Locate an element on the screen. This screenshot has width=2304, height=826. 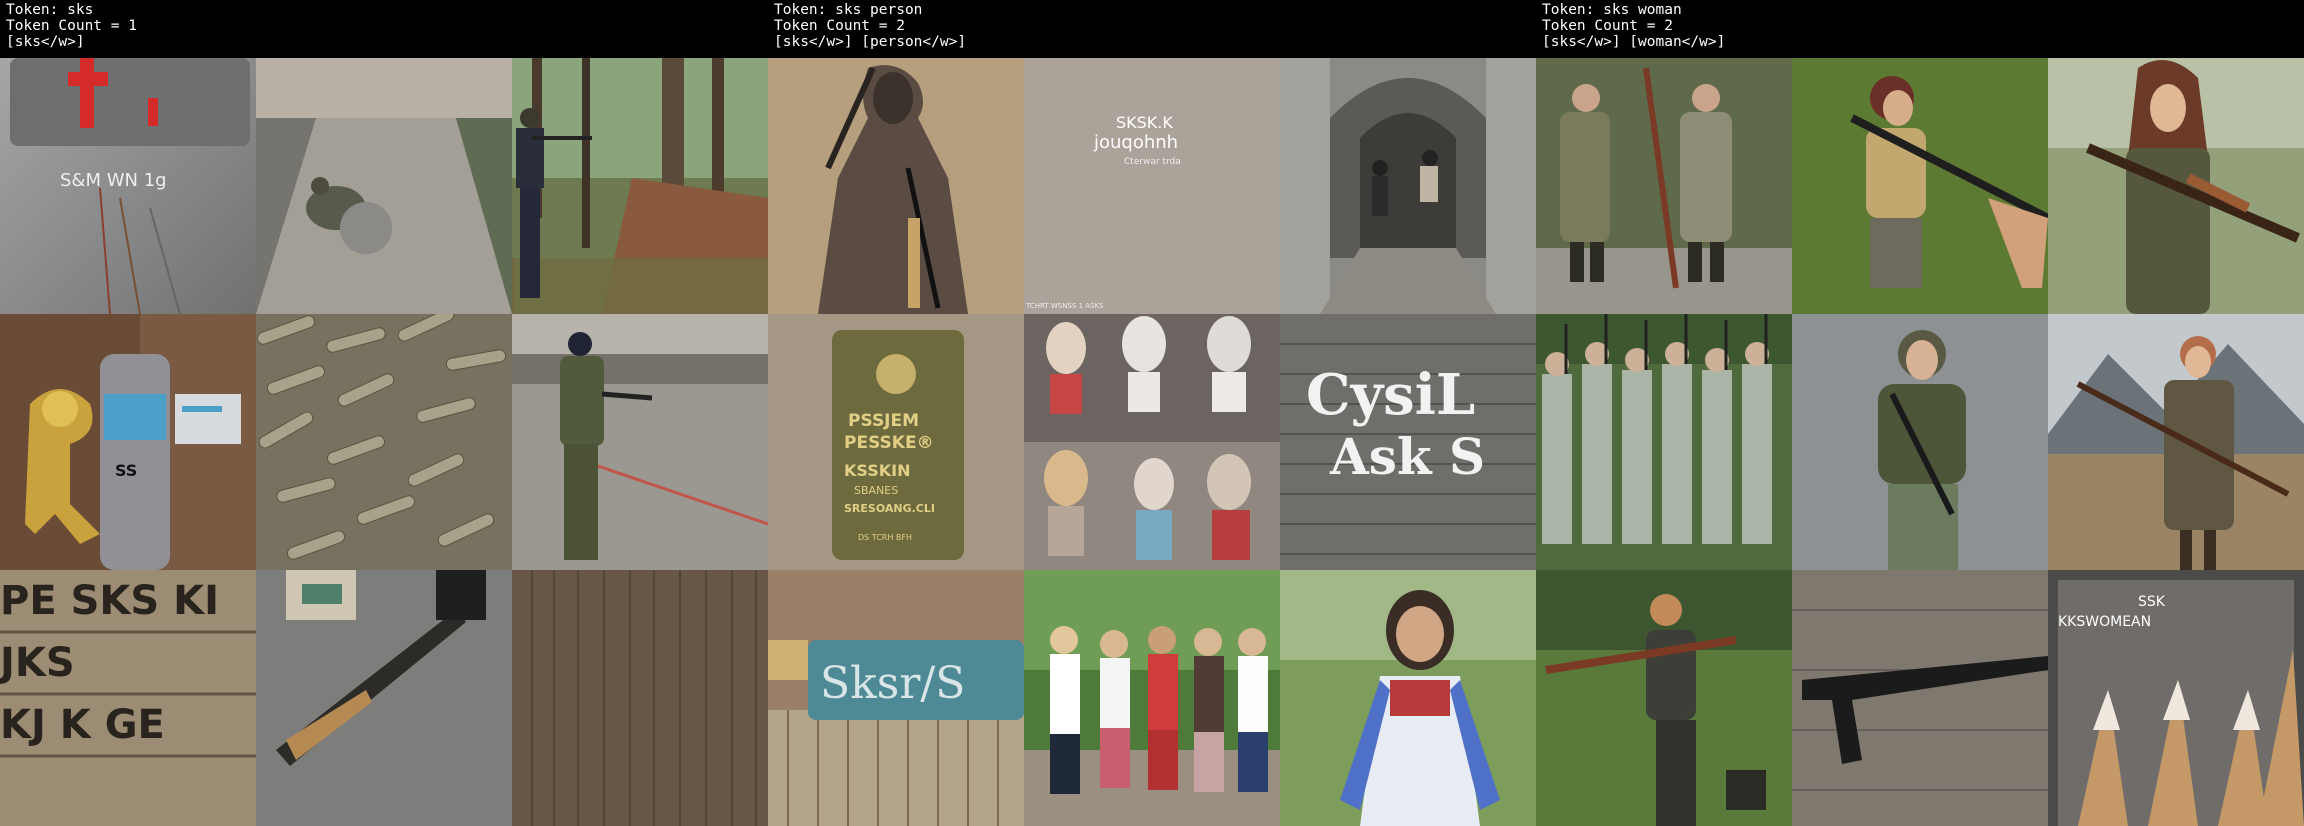
image-soldier-woman-grey is located at coordinates (1920, 442).